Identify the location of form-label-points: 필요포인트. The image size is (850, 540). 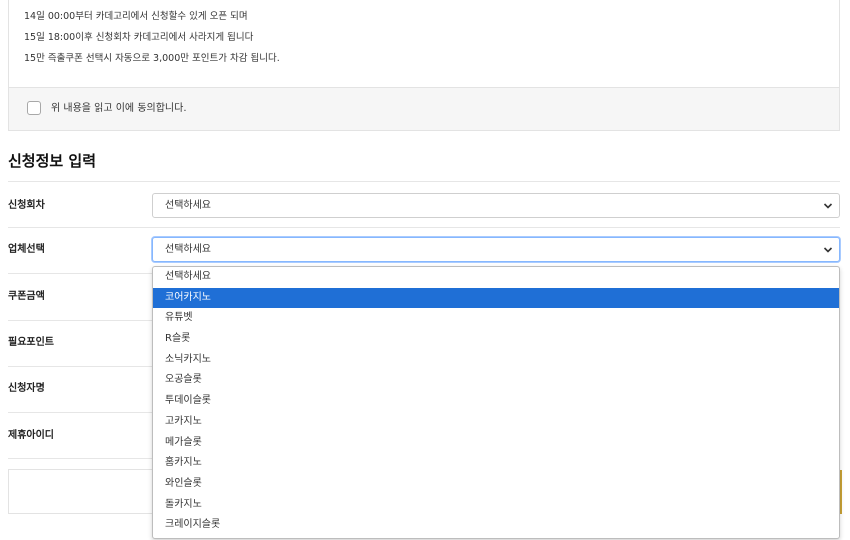
(31, 342).